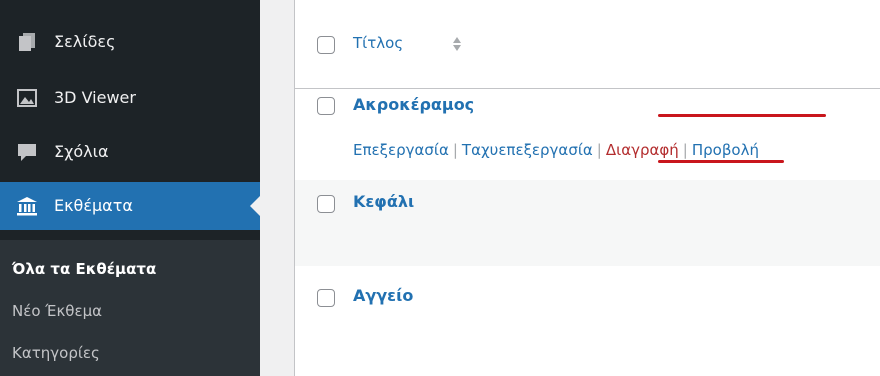  What do you see at coordinates (85, 41) in the screenshot?
I see `menu-item-label: Σελίδες` at bounding box center [85, 41].